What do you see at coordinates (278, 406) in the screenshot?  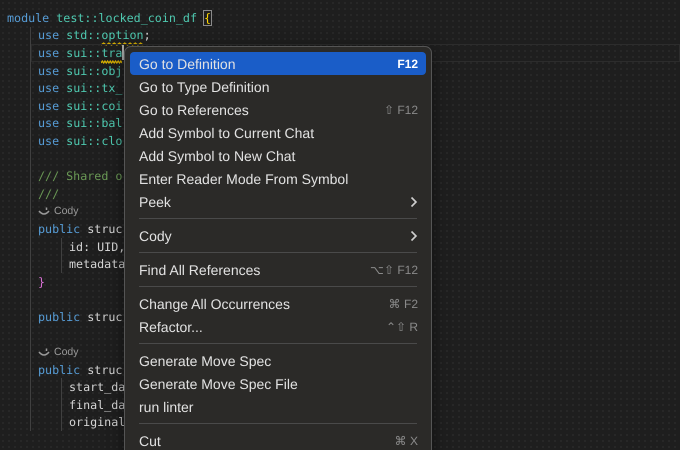 I see `menu-item: run linter` at bounding box center [278, 406].